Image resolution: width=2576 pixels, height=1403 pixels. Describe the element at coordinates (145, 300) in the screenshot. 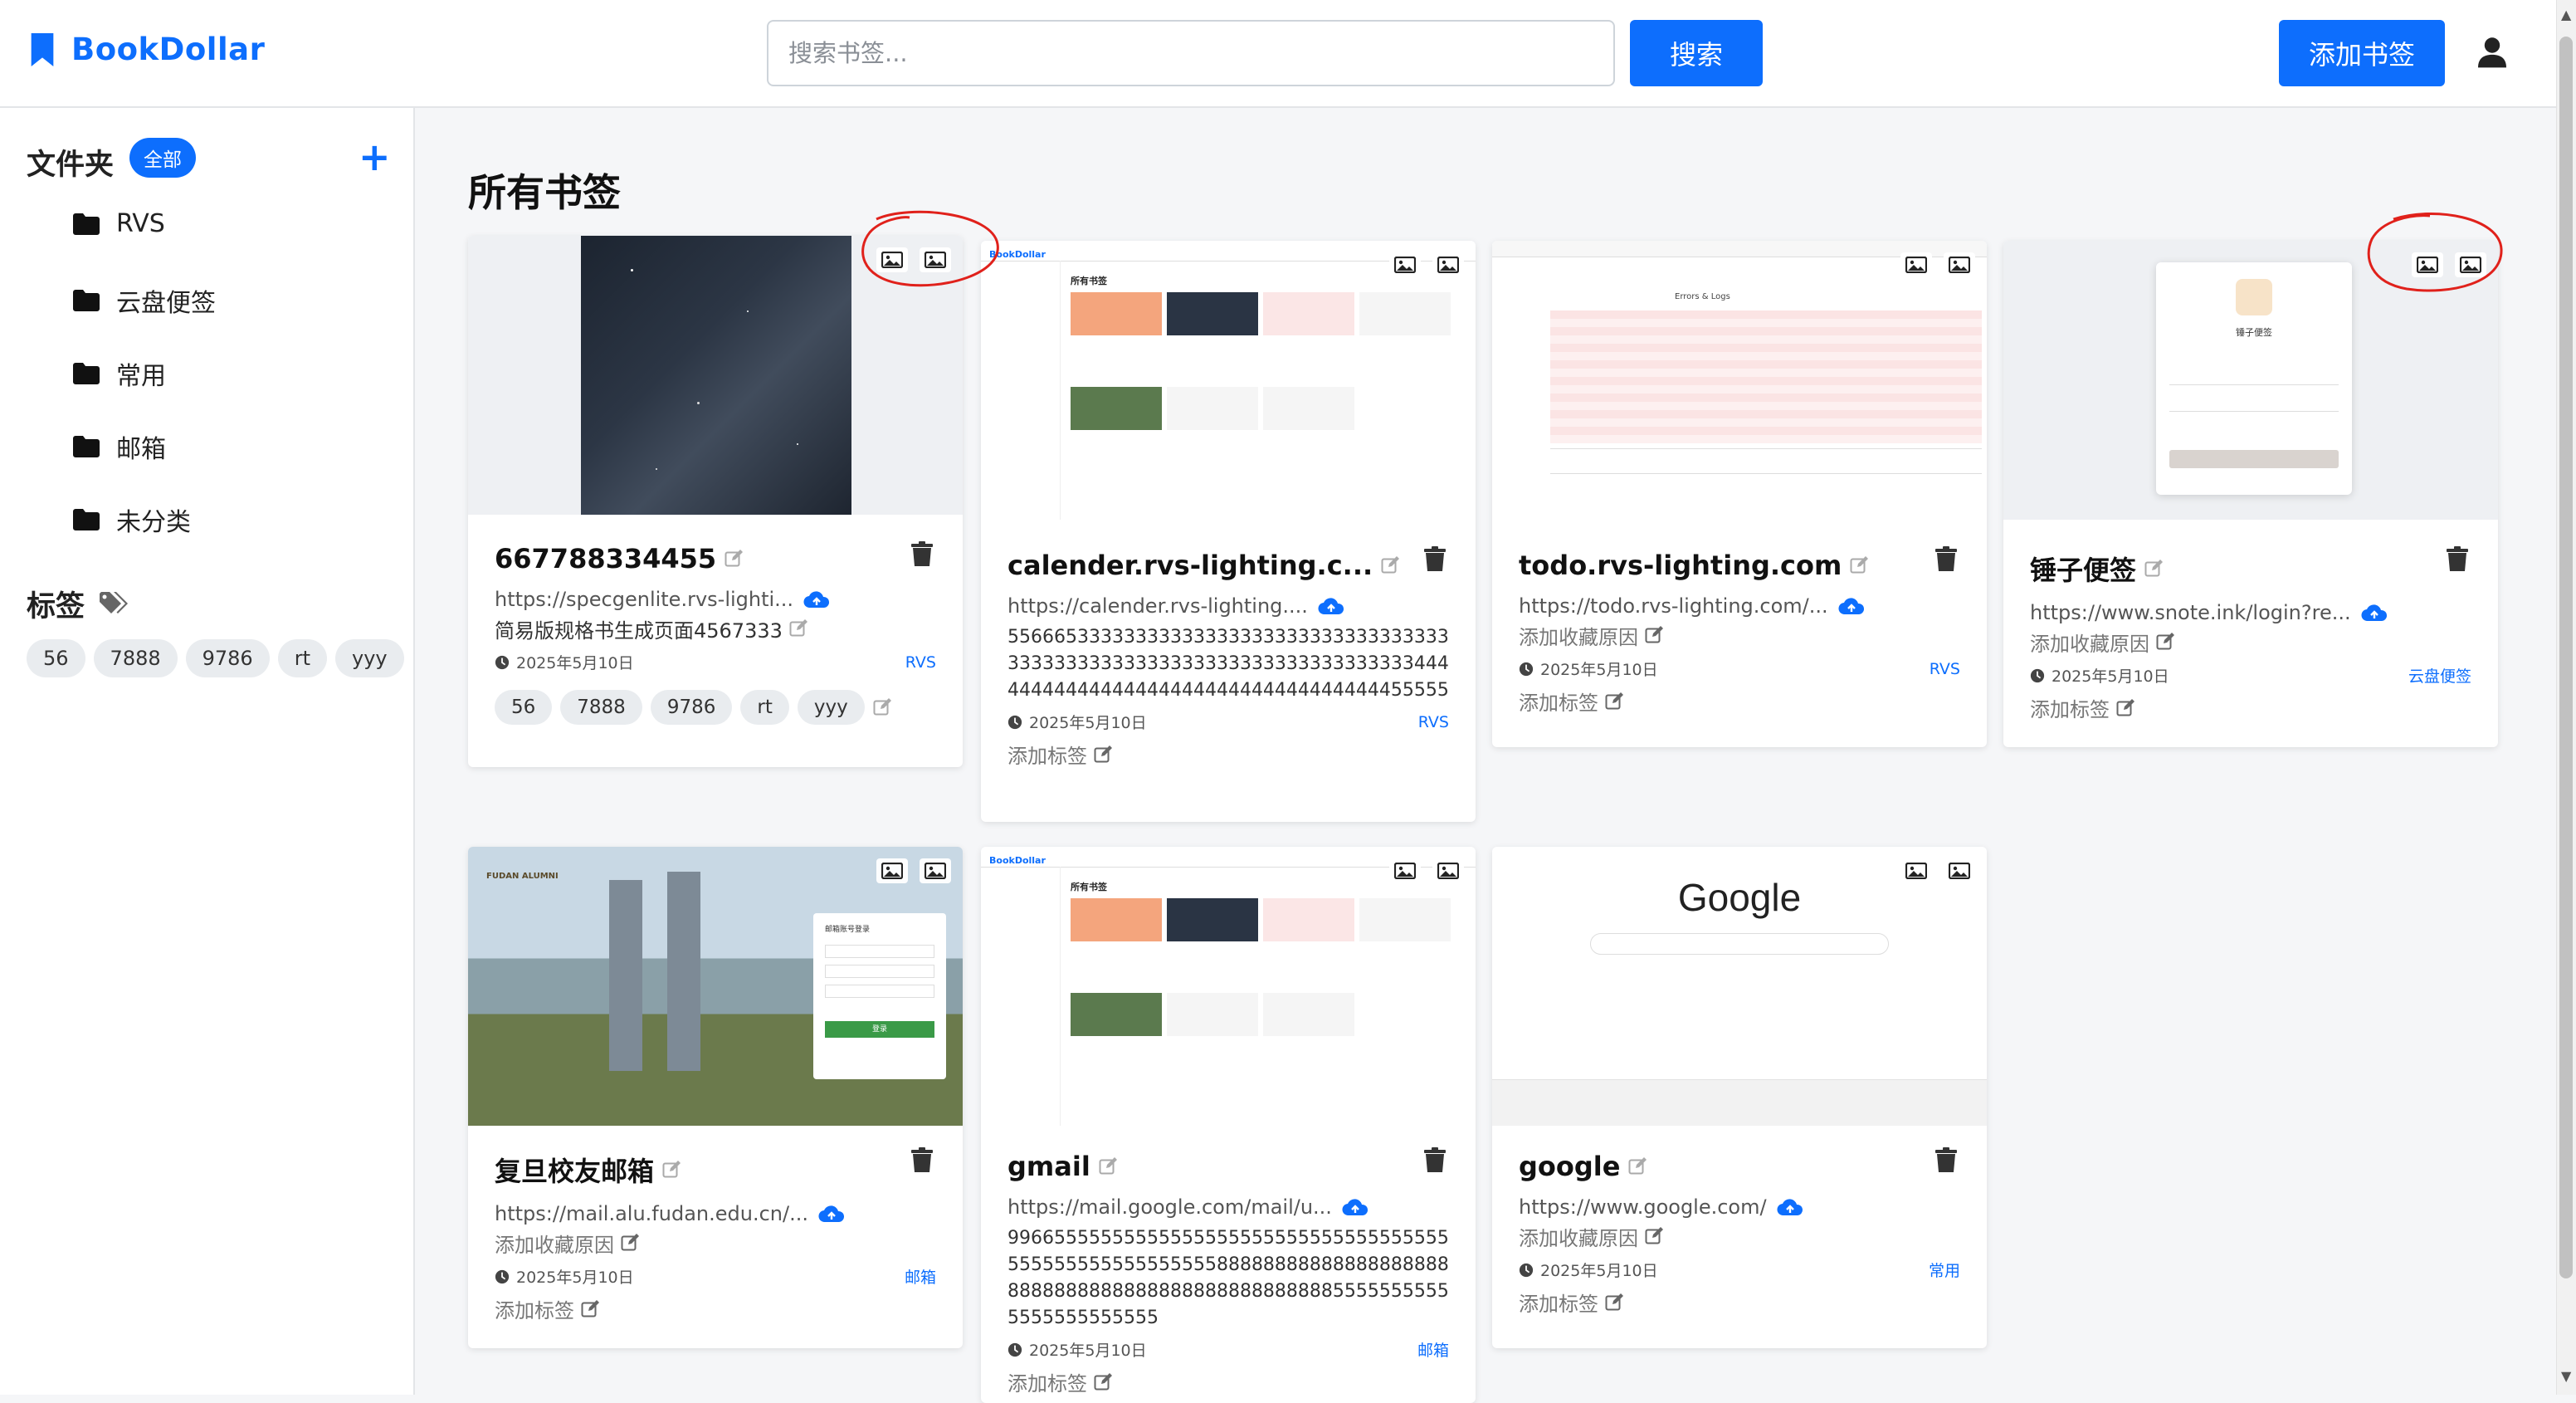

I see `sidebar-folder-cloud-notes: 云盘便签` at that location.